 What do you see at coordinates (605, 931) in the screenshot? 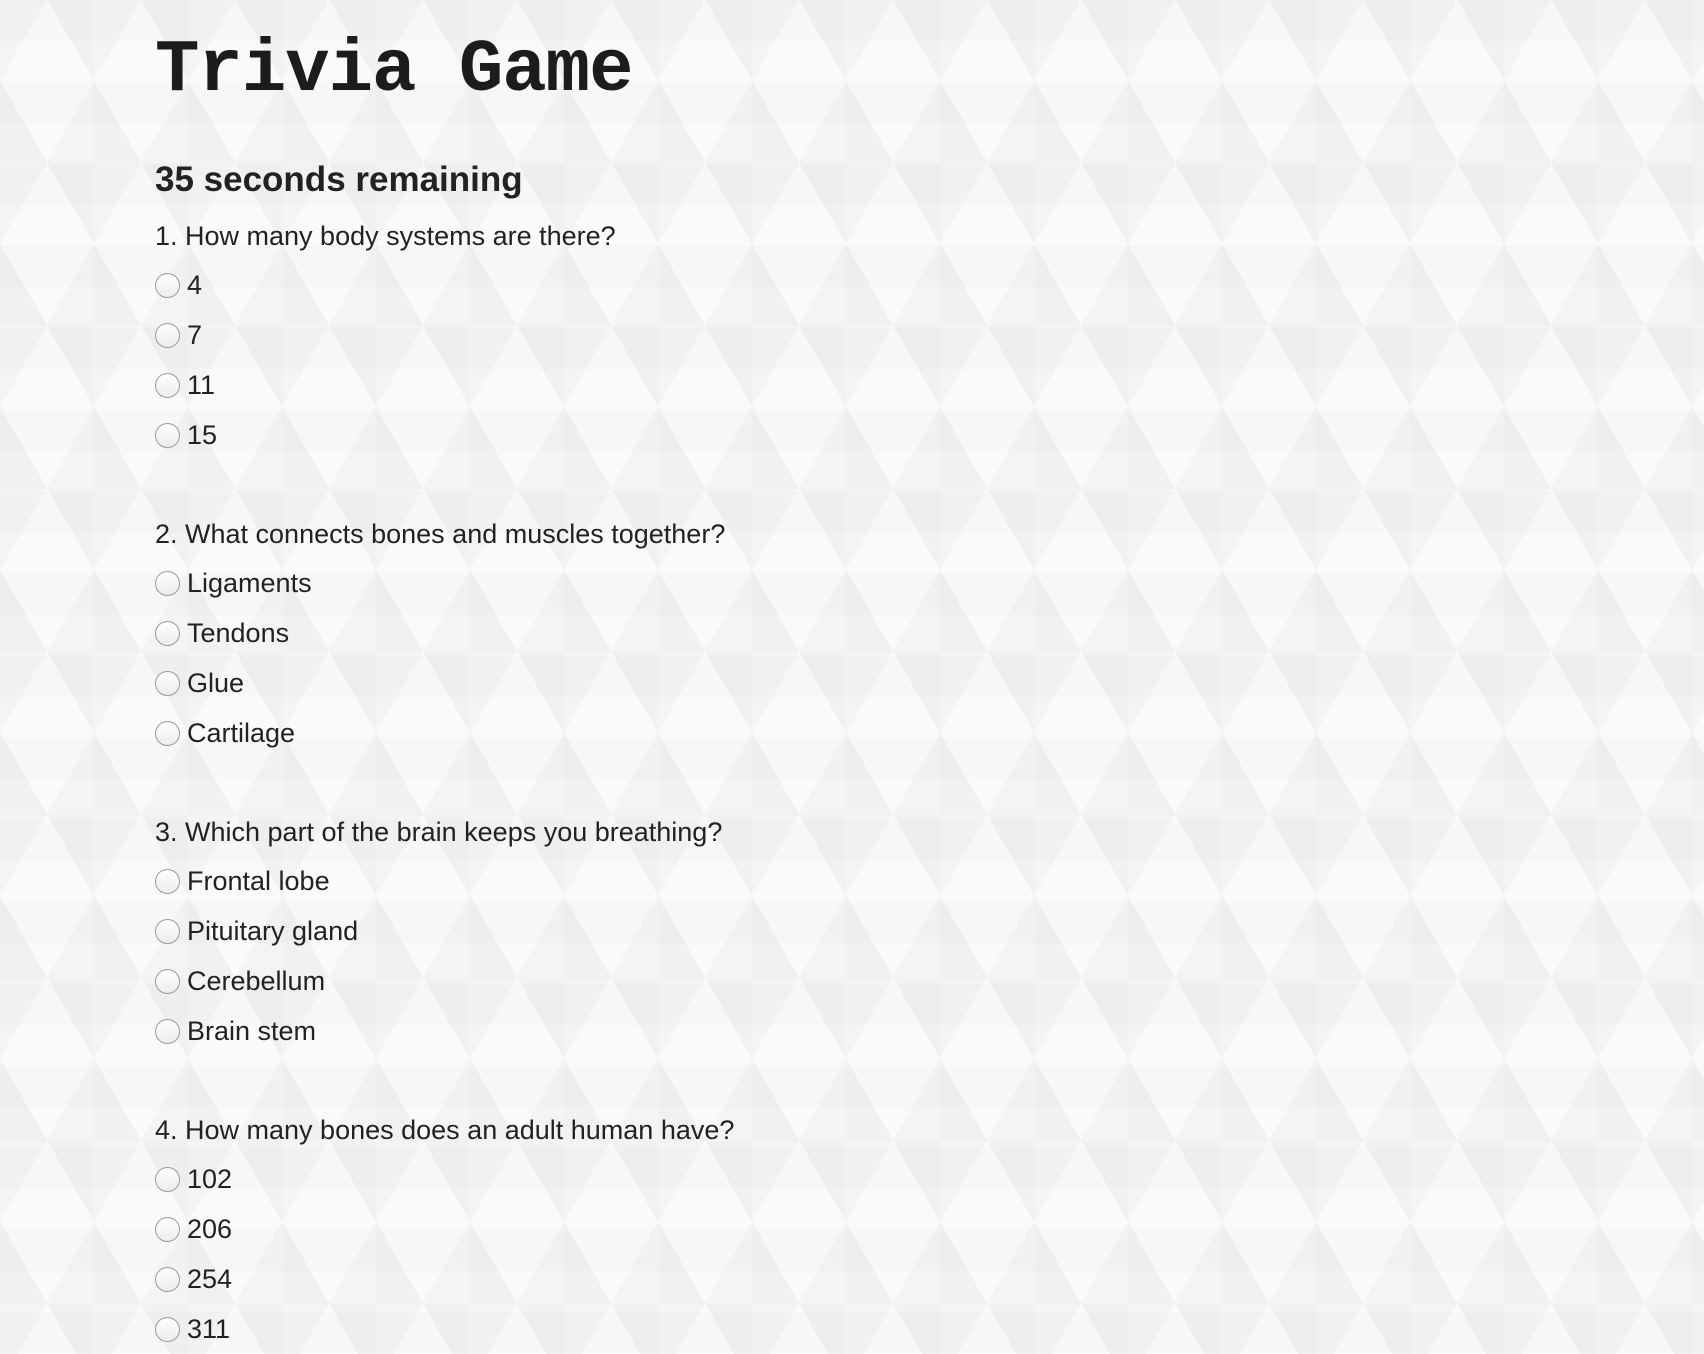
I see `answer-option: Pituitary gland` at bounding box center [605, 931].